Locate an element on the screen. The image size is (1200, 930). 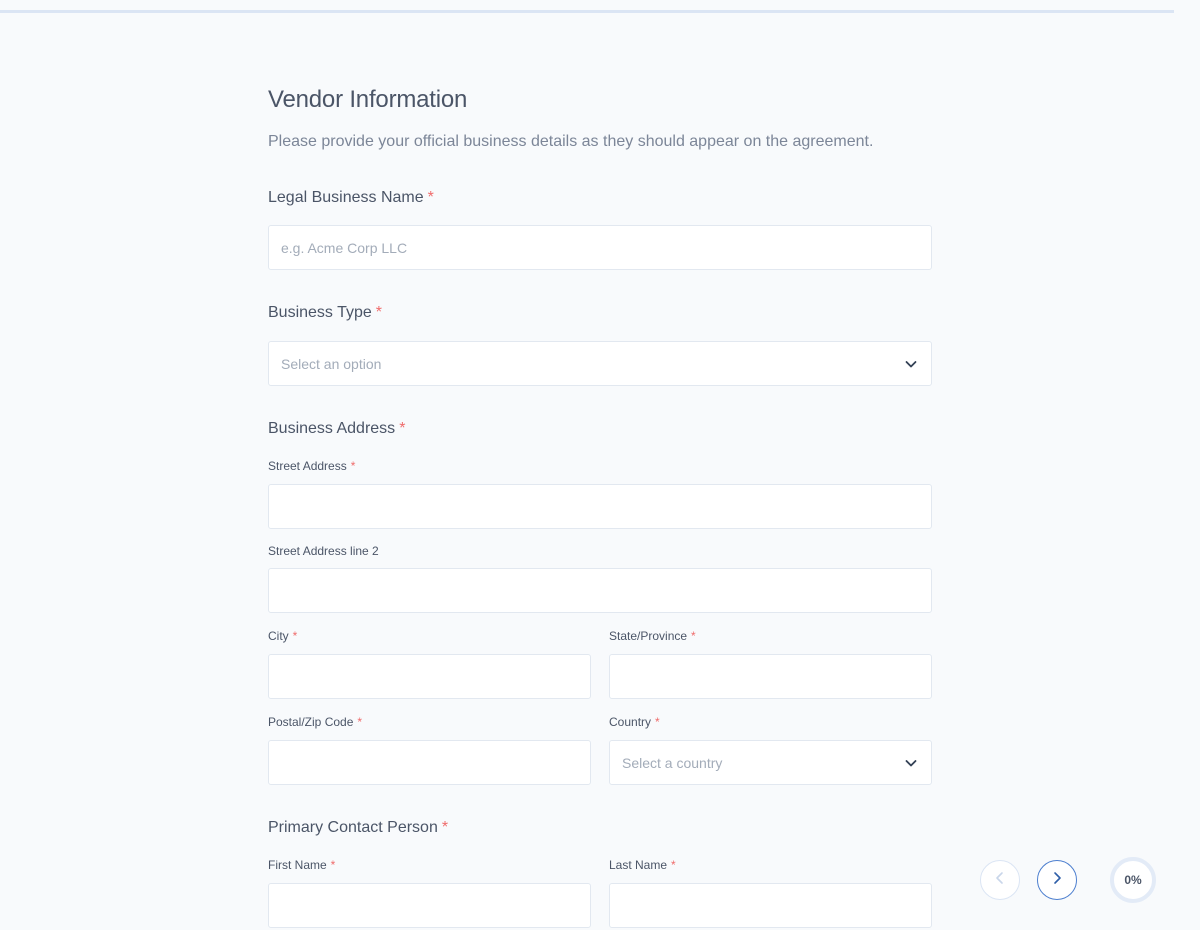
first-name-label-text: First Name is located at coordinates (297, 865).